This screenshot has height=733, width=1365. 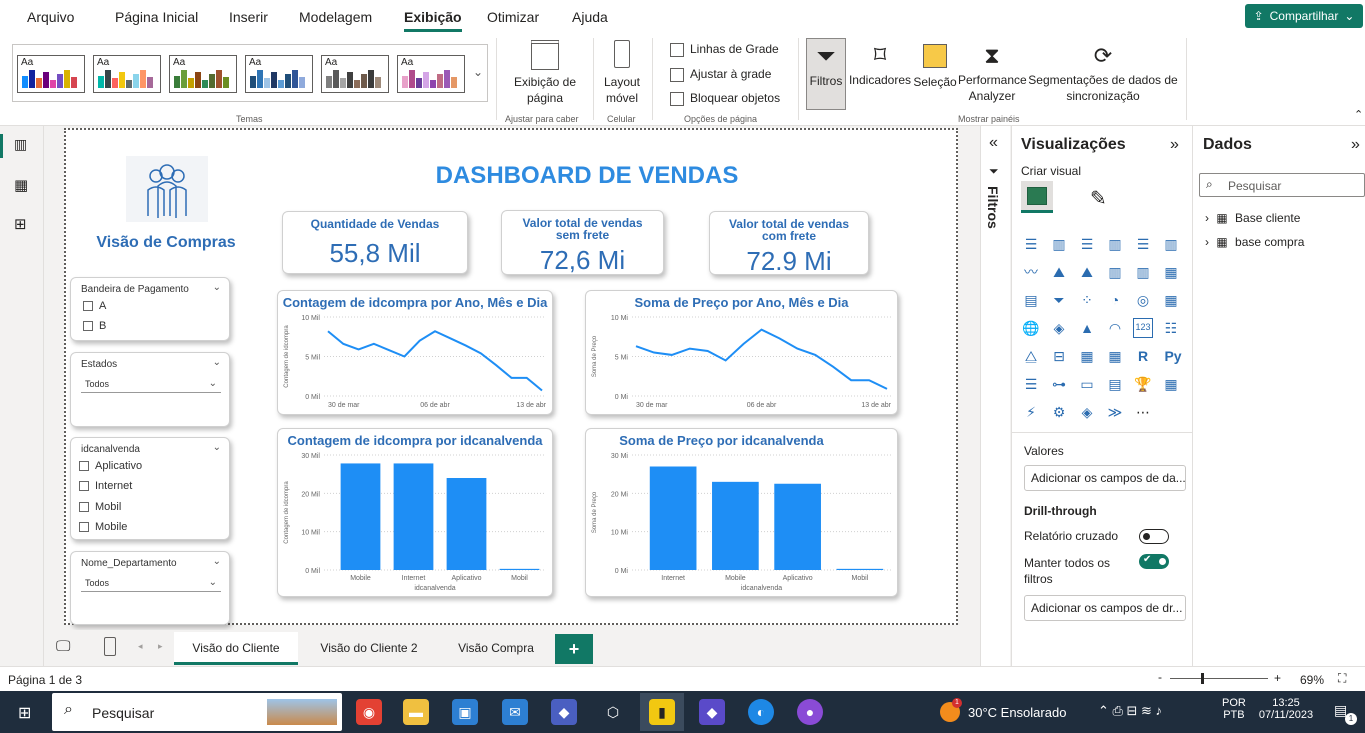 What do you see at coordinates (369, 712) in the screenshot?
I see `chrome-icon: ◉` at bounding box center [369, 712].